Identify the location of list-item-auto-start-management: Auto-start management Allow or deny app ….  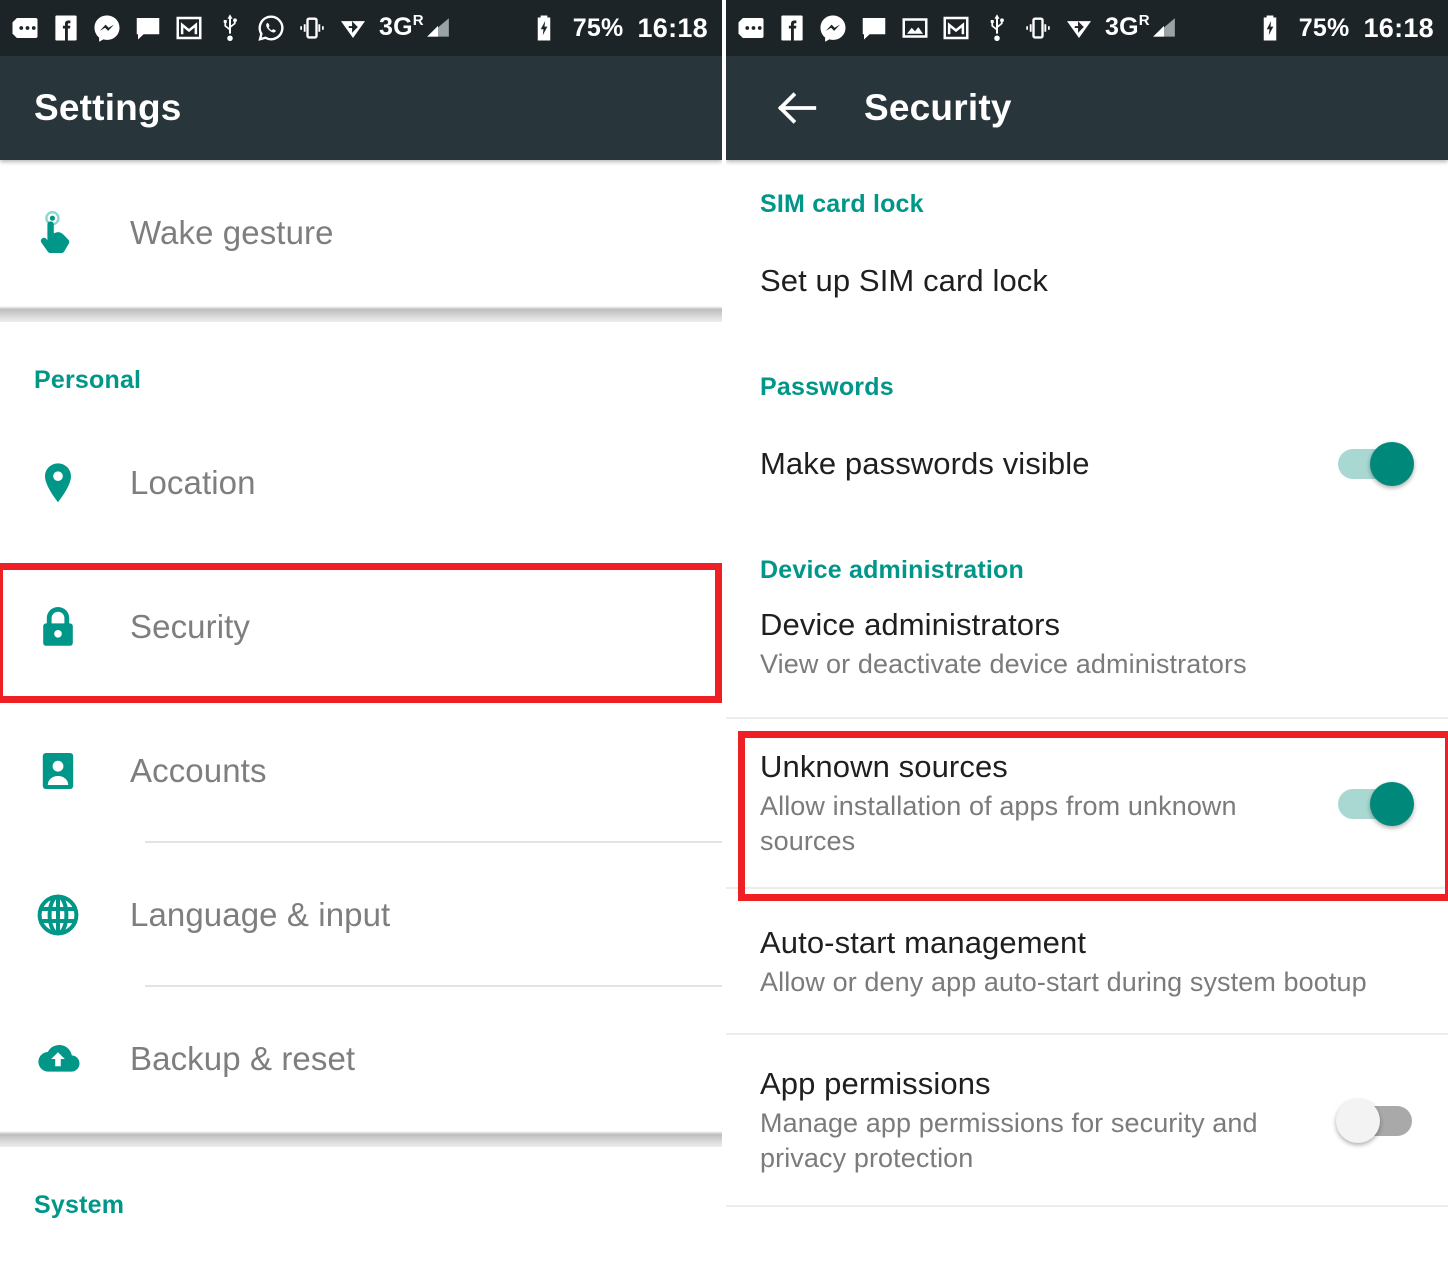
(1087, 962).